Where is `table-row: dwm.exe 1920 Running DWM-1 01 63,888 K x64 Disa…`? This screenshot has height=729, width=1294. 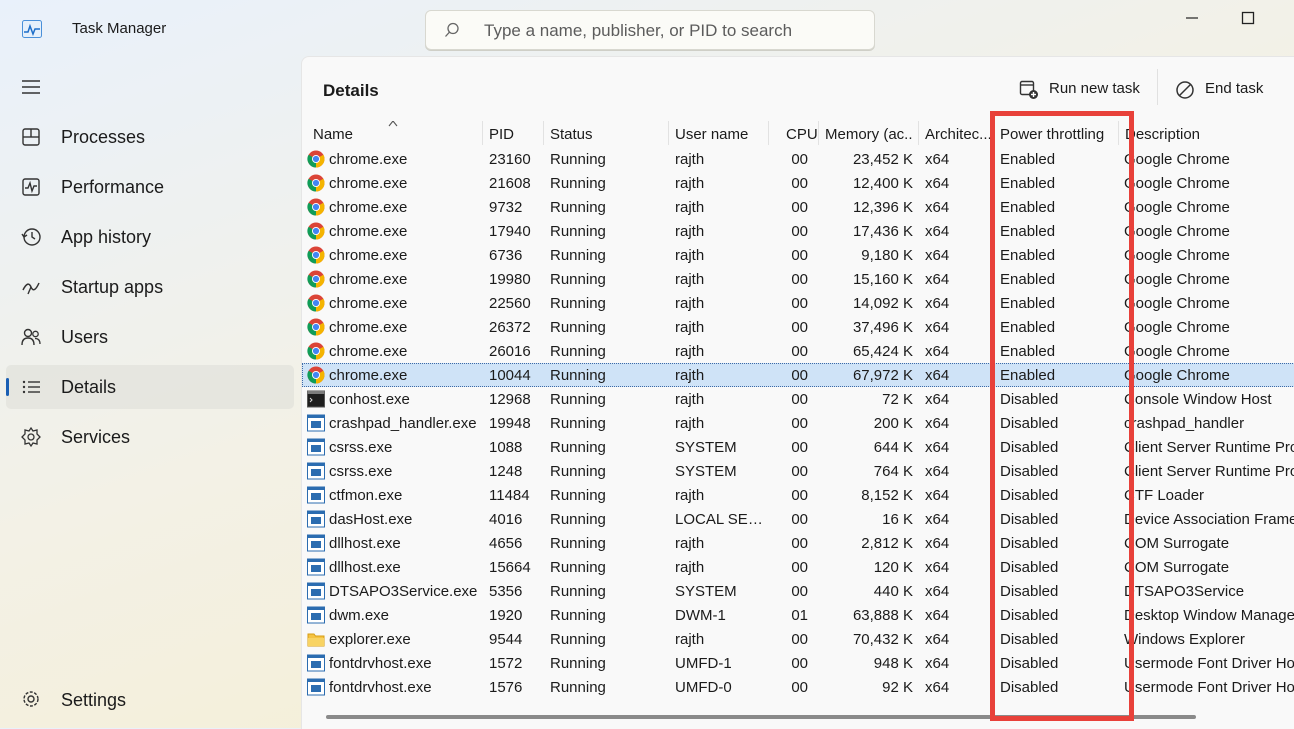 table-row: dwm.exe 1920 Running DWM-1 01 63,888 K x64 Disa… is located at coordinates (798, 615).